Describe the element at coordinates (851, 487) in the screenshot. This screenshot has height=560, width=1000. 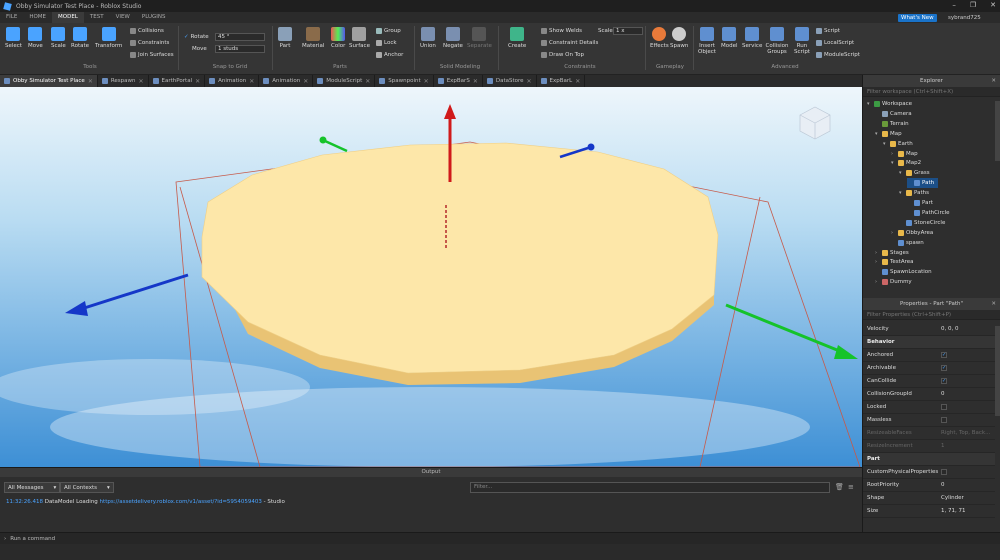
I see `output-menu-icon: ≡` at that location.